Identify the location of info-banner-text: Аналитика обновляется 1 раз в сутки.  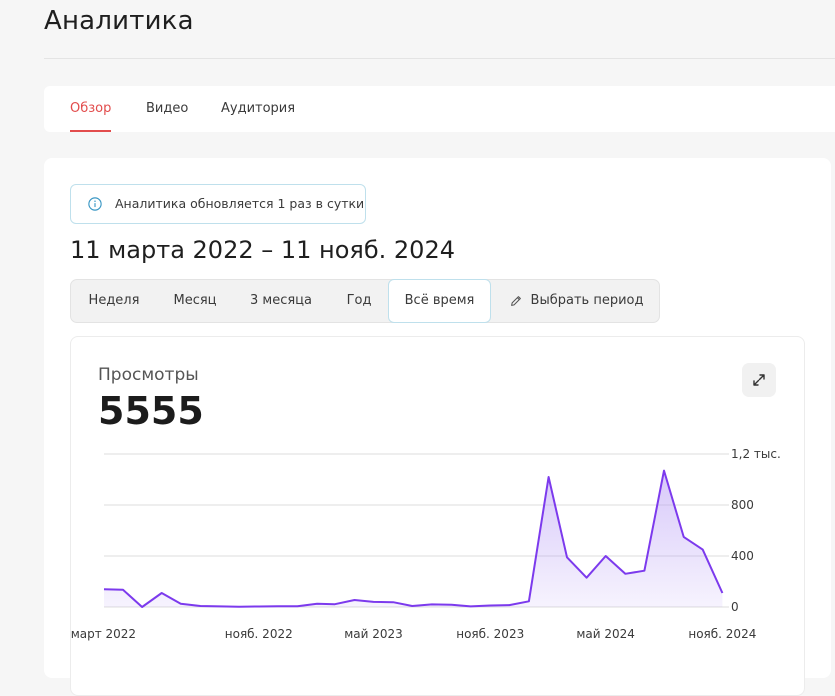
(240, 203).